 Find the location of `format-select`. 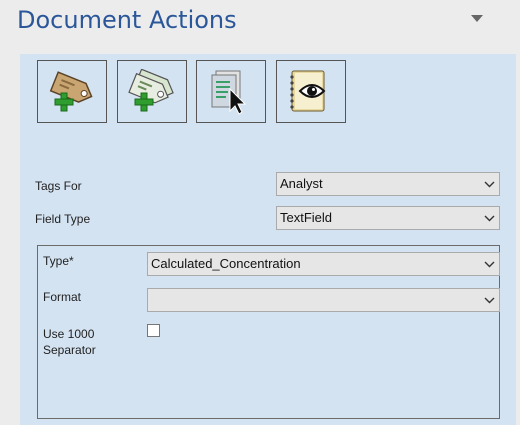

format-select is located at coordinates (323, 300).